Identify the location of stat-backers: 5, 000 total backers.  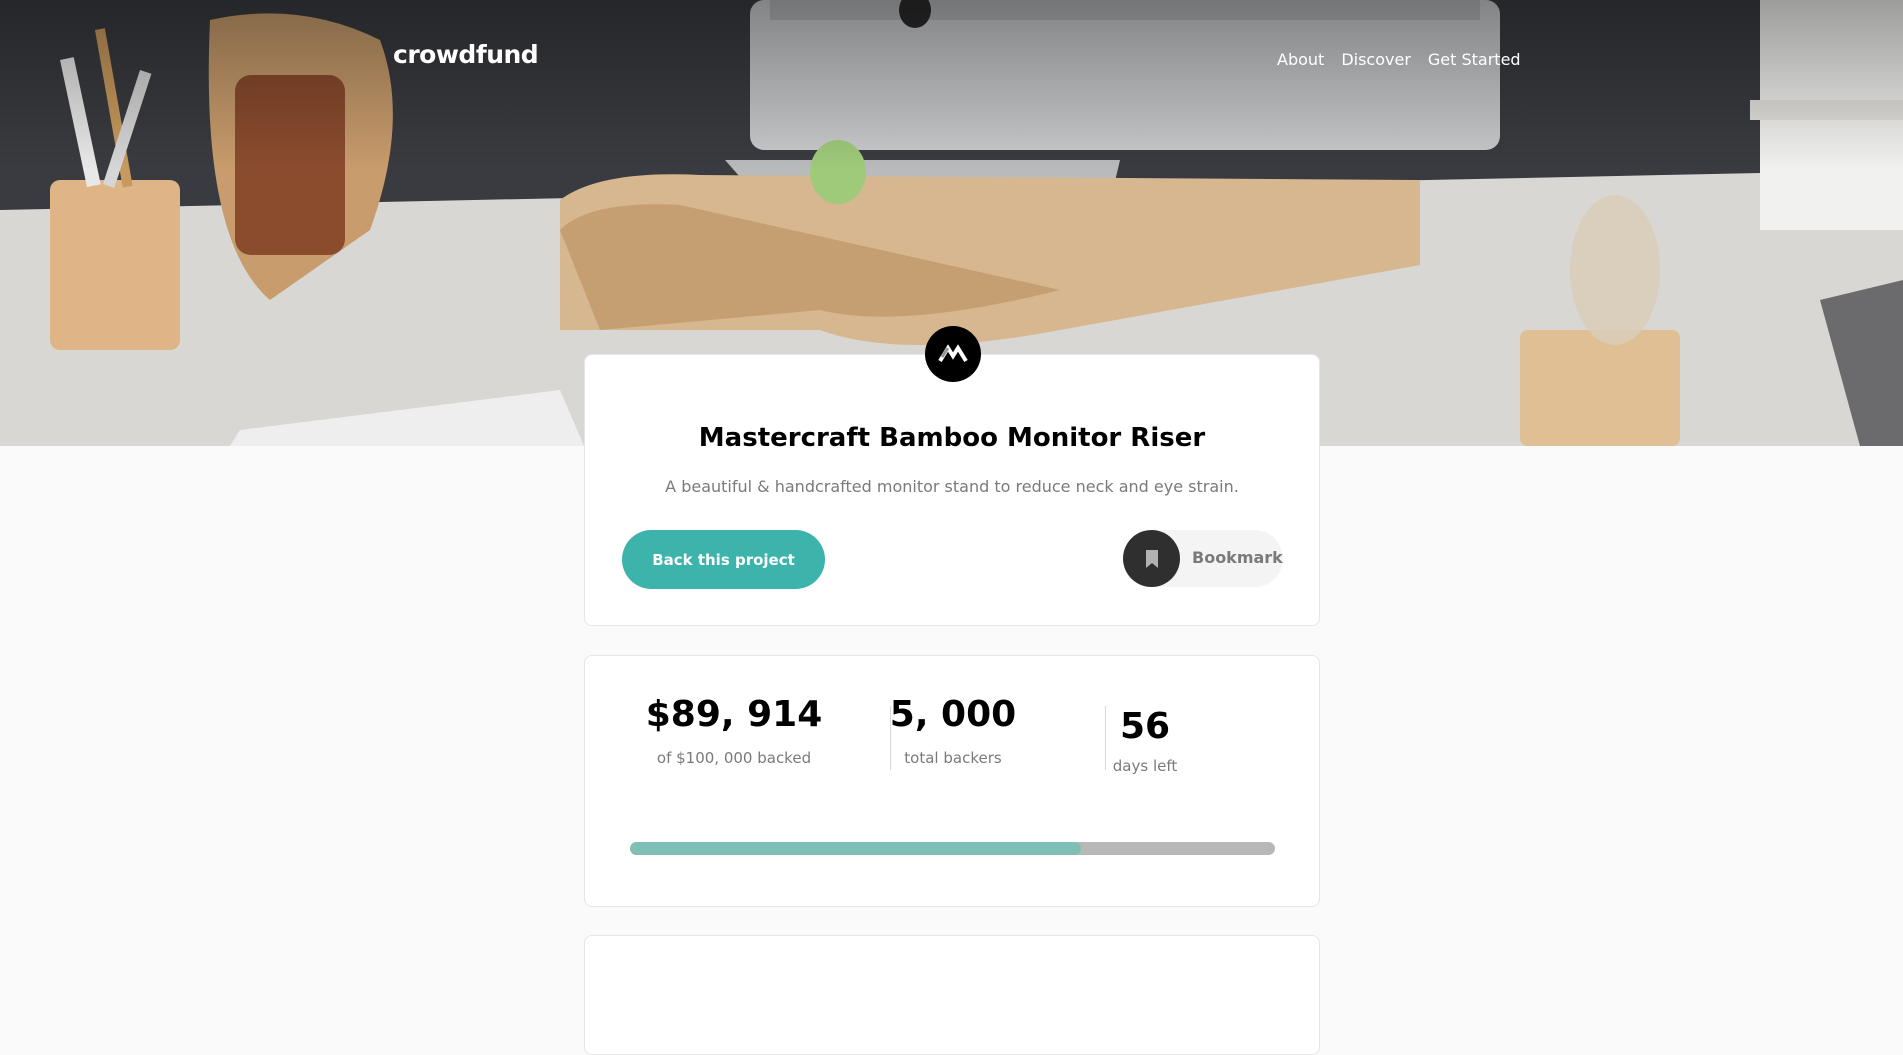
(953, 730).